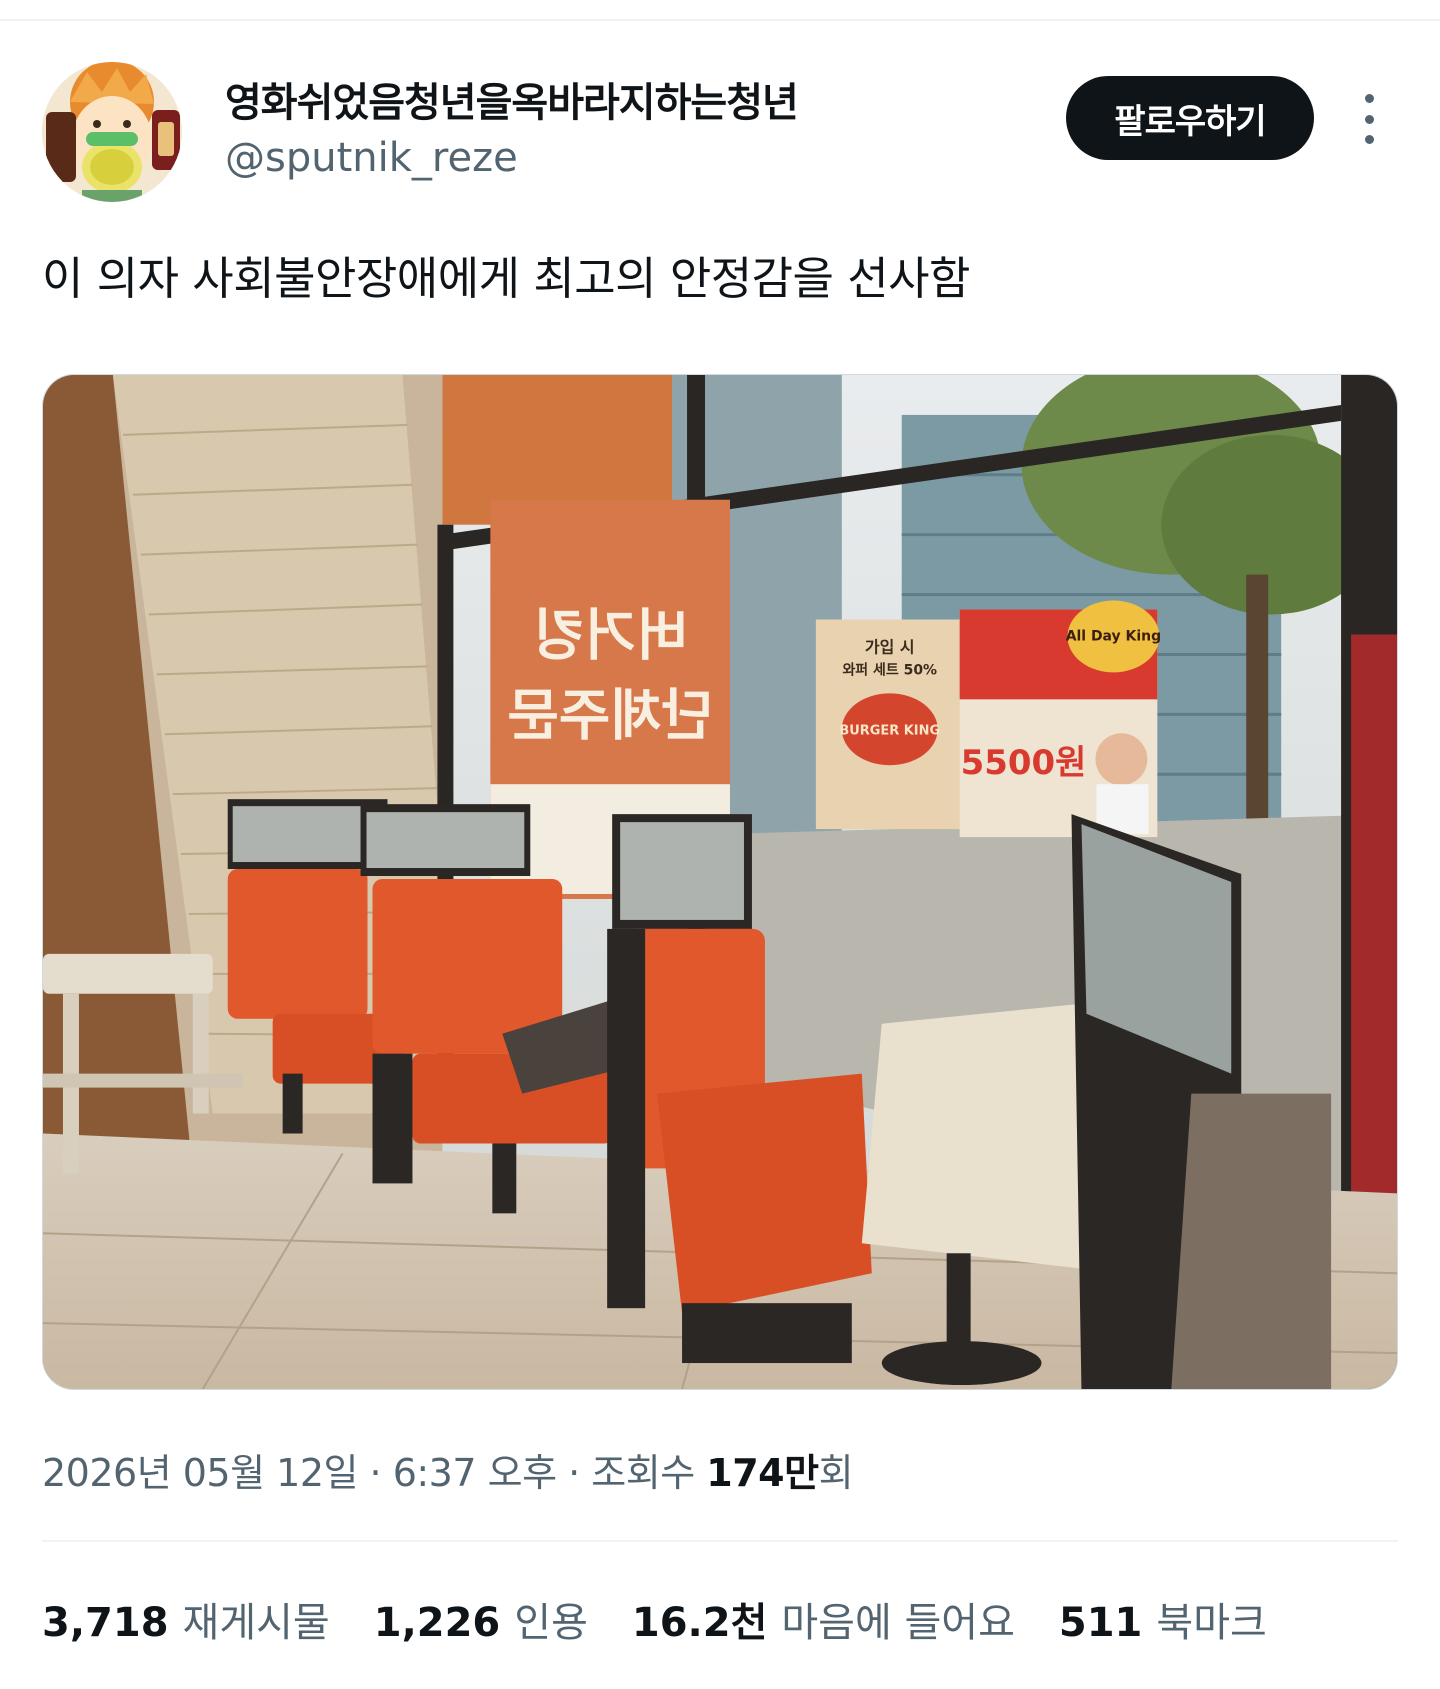 The image size is (1440, 1689). I want to click on follow-button: 팔로우하기, so click(1190, 118).